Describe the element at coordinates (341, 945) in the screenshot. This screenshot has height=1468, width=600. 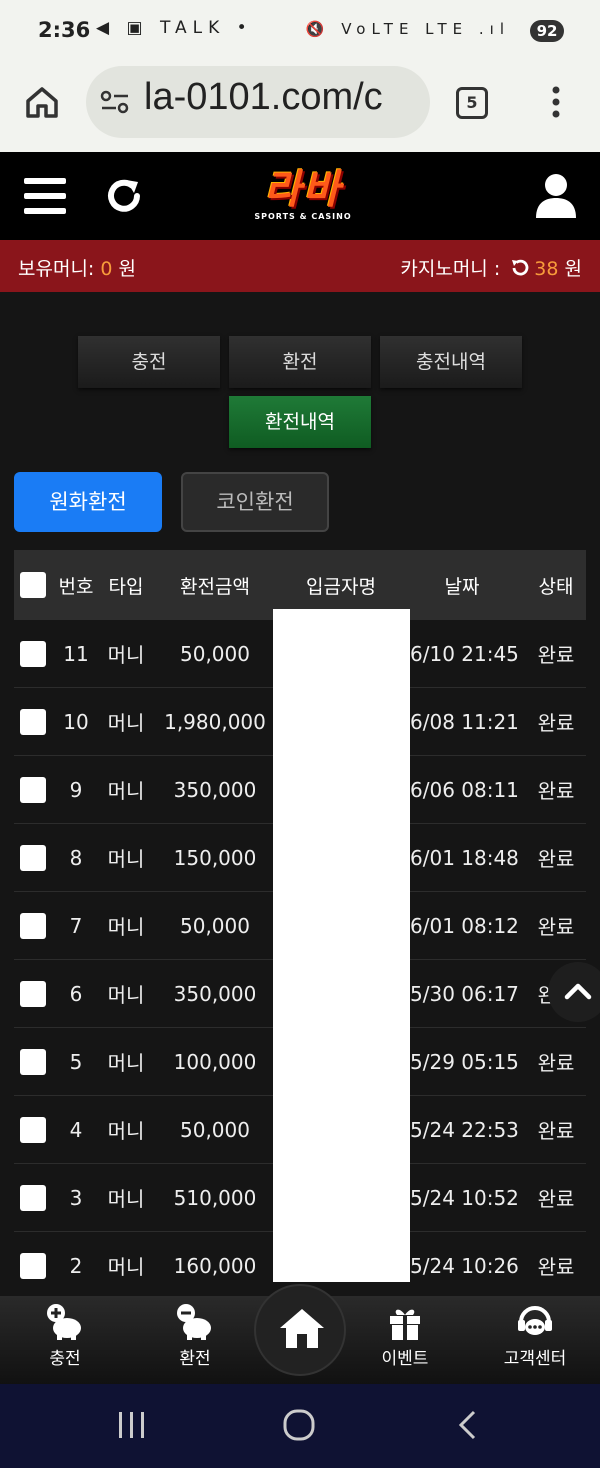
I see `redaction-box` at that location.